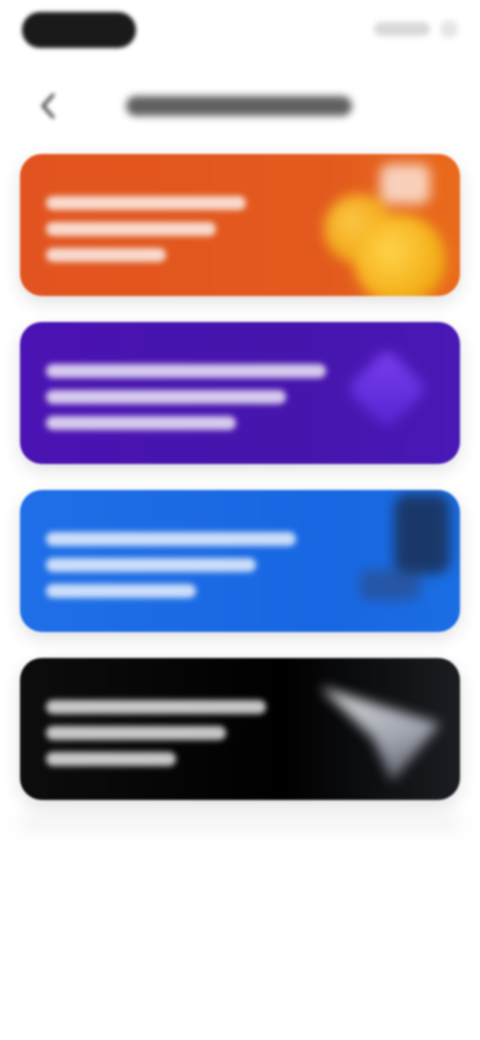  I want to click on promo-card-orange, so click(240, 225).